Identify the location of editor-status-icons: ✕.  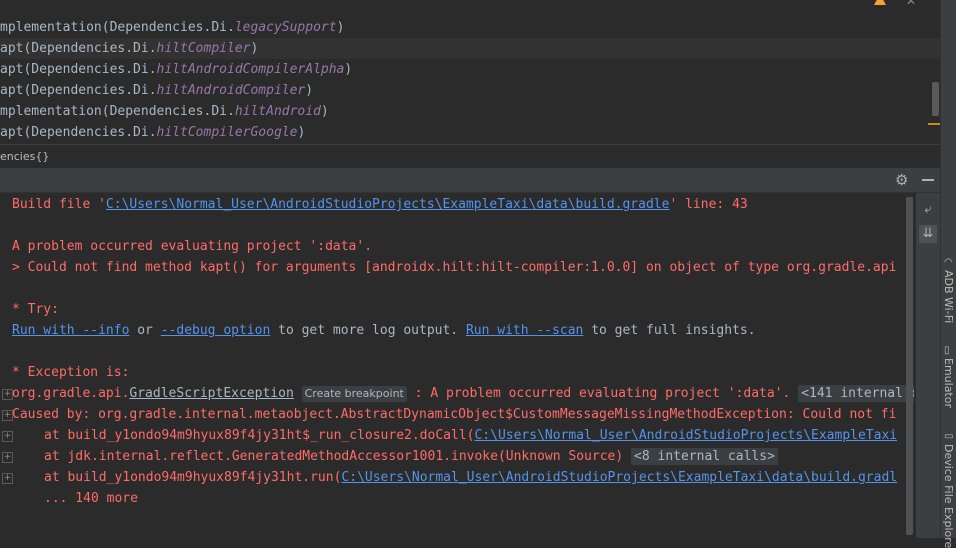
(895, 4).